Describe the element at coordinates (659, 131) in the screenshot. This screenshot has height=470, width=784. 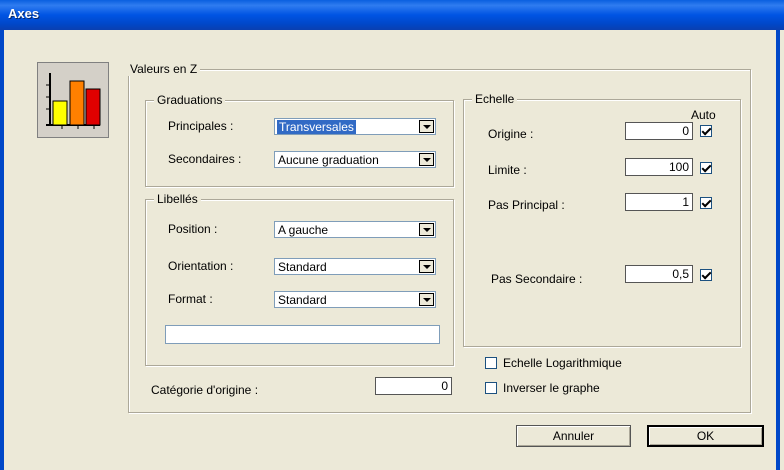
I see `origine-input: 0` at that location.